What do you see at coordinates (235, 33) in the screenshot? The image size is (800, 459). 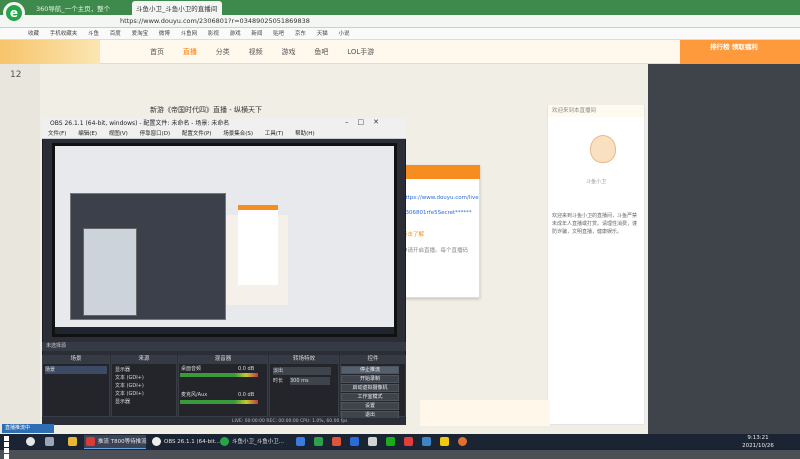 I see `bookmark: 游戏` at bounding box center [235, 33].